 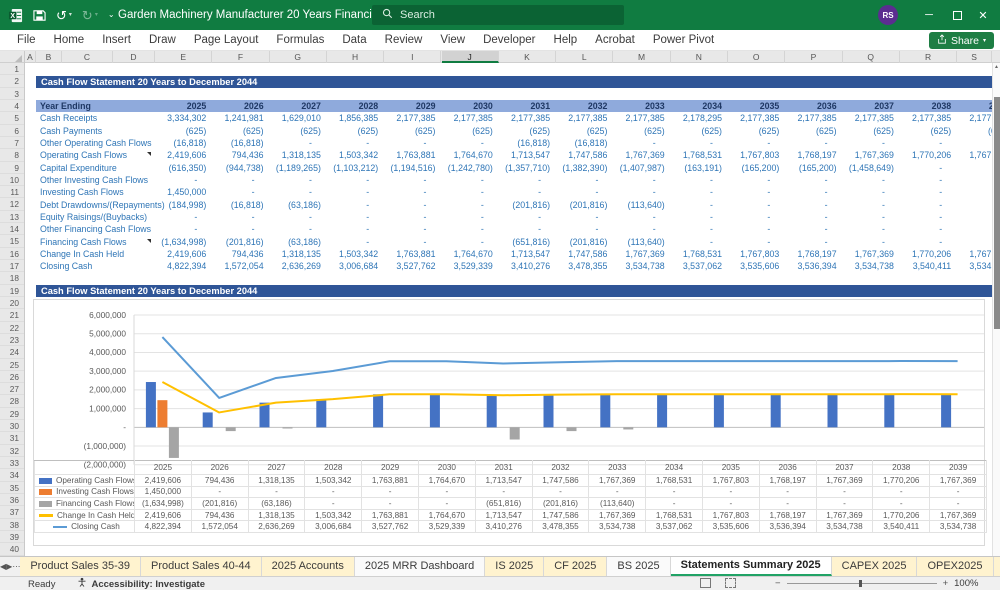 What do you see at coordinates (111, 15) in the screenshot?
I see `customize-qat-icon: ⌄` at bounding box center [111, 15].